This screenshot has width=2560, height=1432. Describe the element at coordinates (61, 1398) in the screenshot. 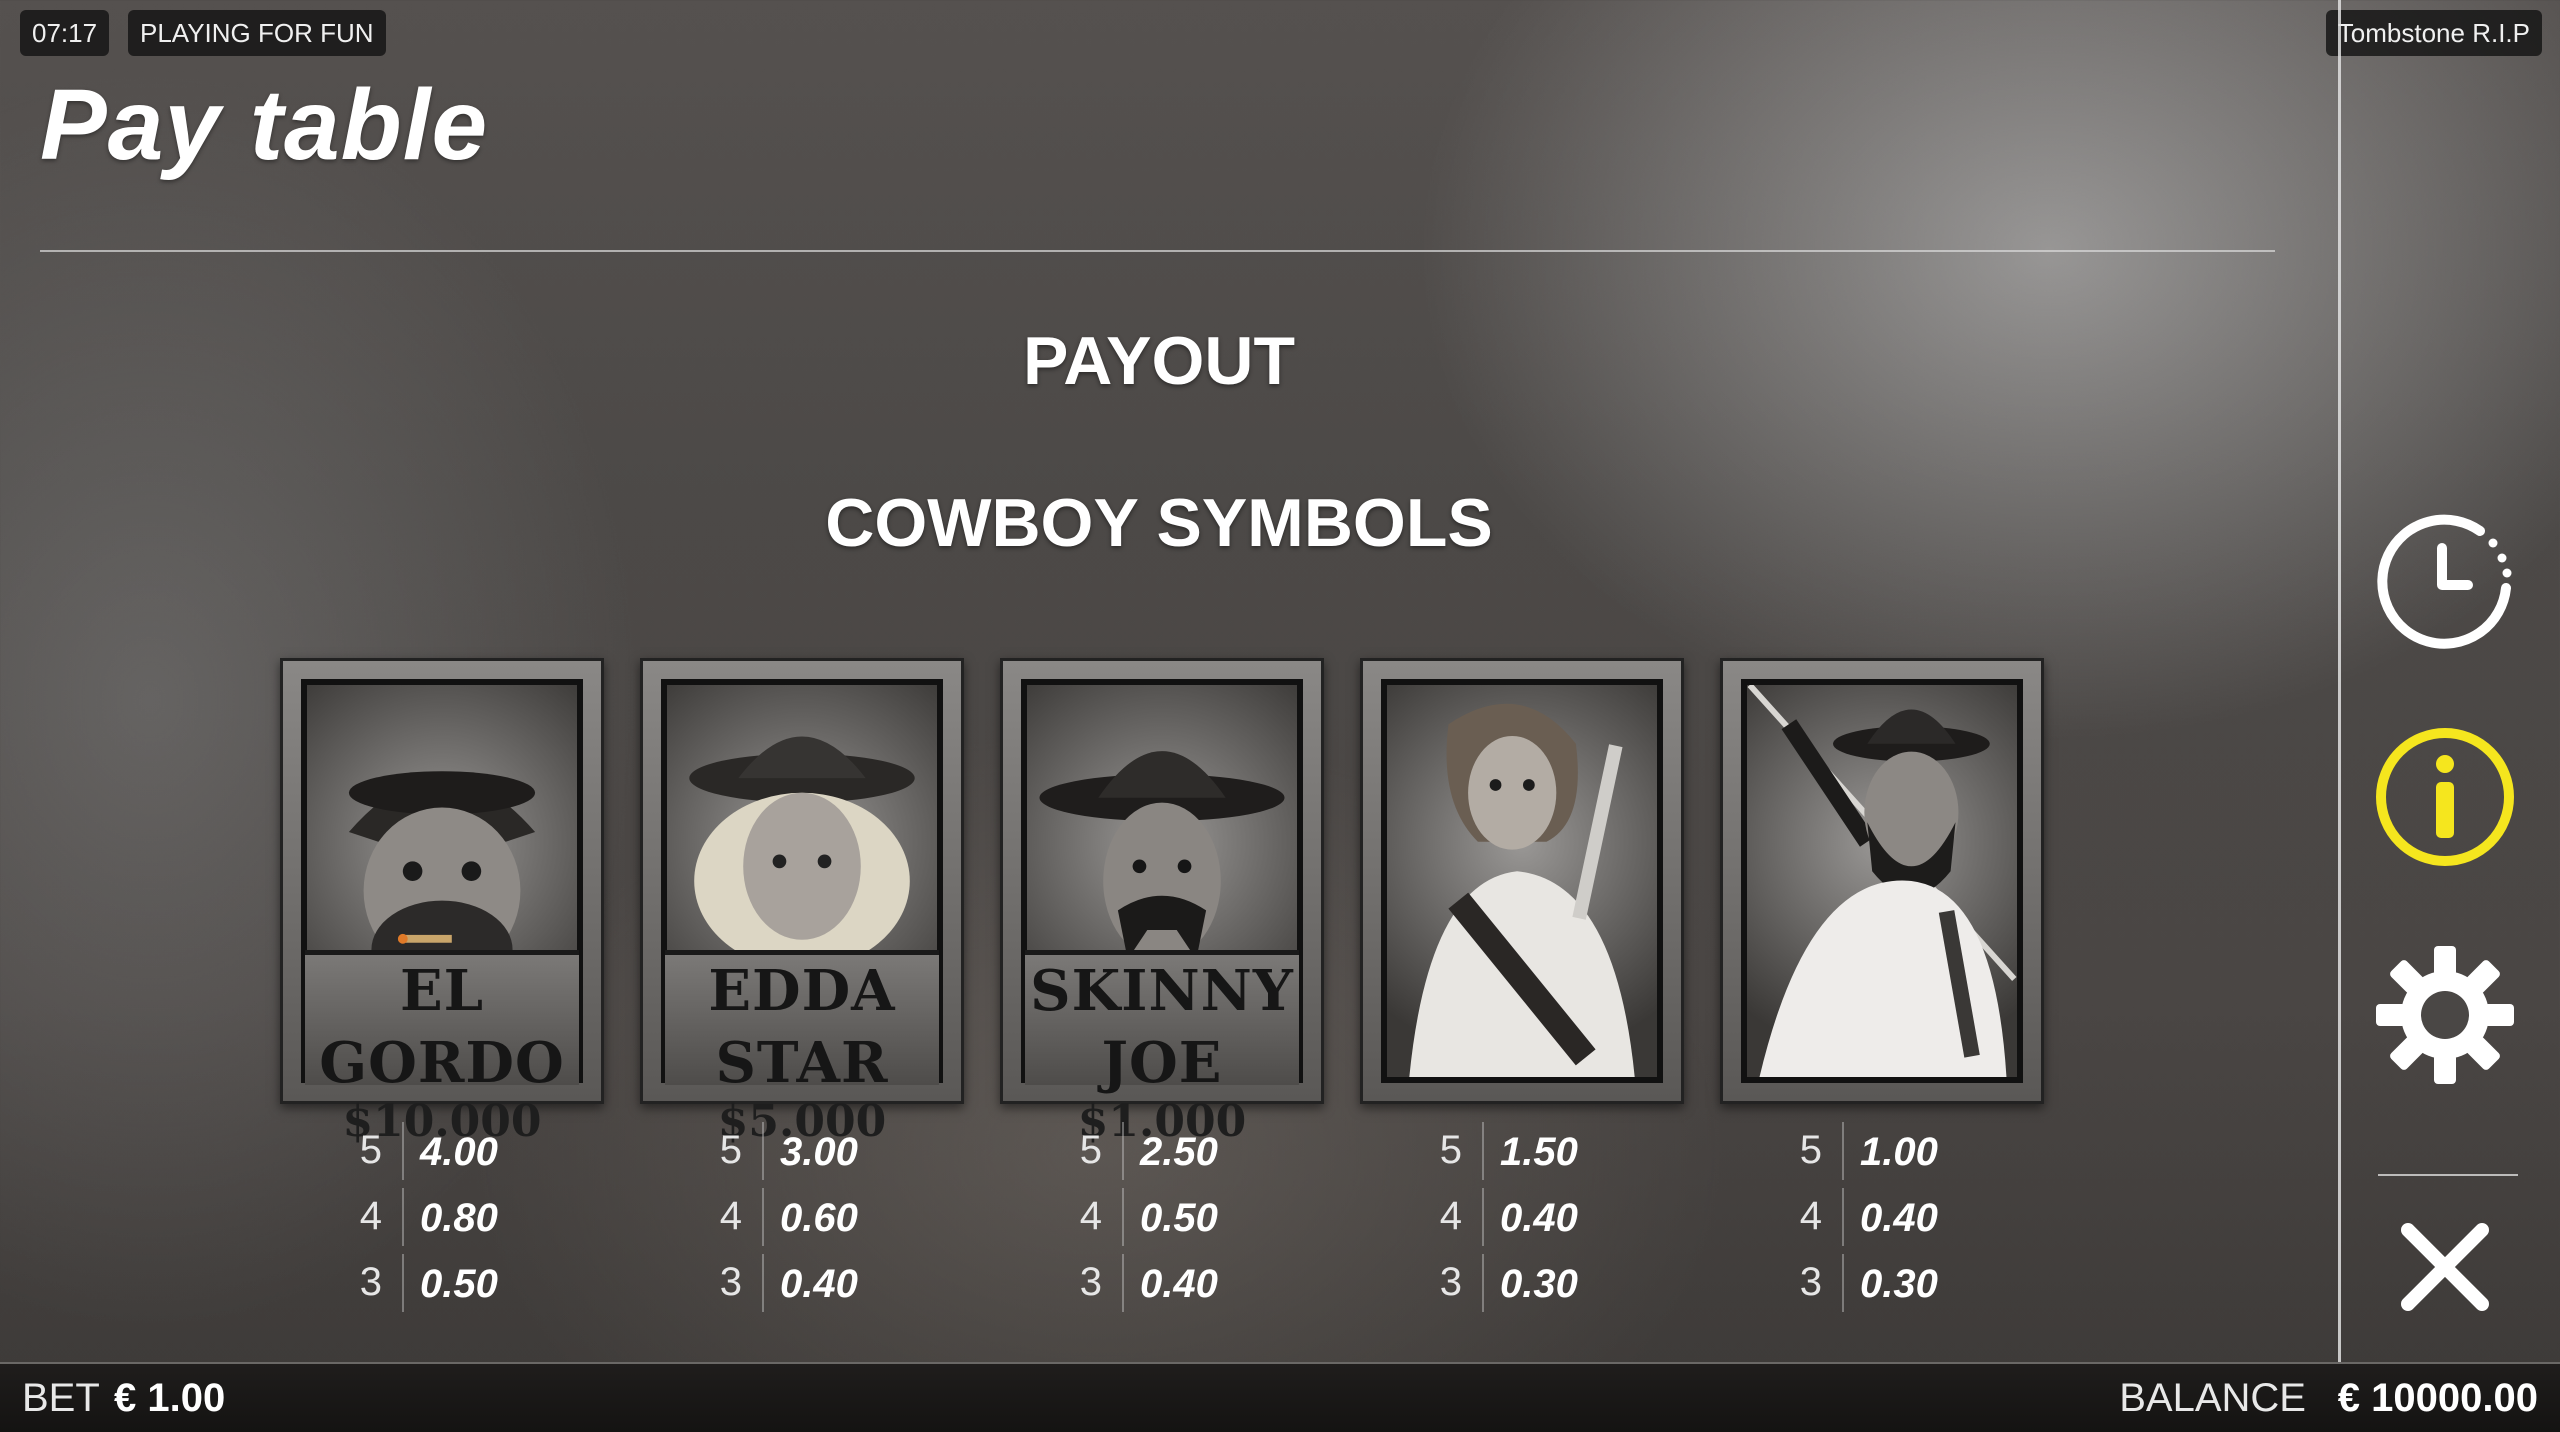

I see `bet-label: BET` at that location.